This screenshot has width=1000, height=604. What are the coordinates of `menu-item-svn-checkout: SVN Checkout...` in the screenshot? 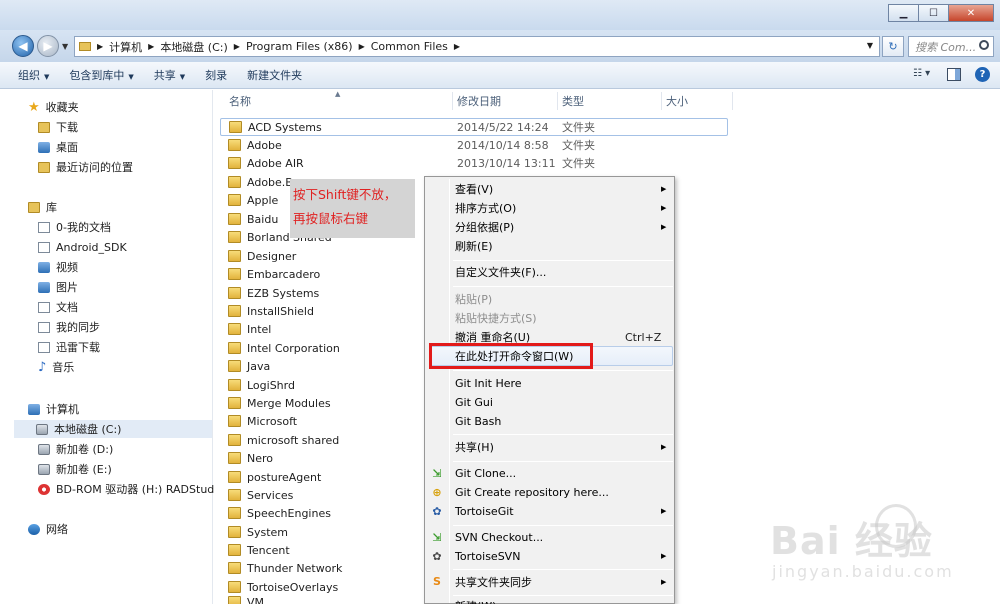 It's located at (499, 537).